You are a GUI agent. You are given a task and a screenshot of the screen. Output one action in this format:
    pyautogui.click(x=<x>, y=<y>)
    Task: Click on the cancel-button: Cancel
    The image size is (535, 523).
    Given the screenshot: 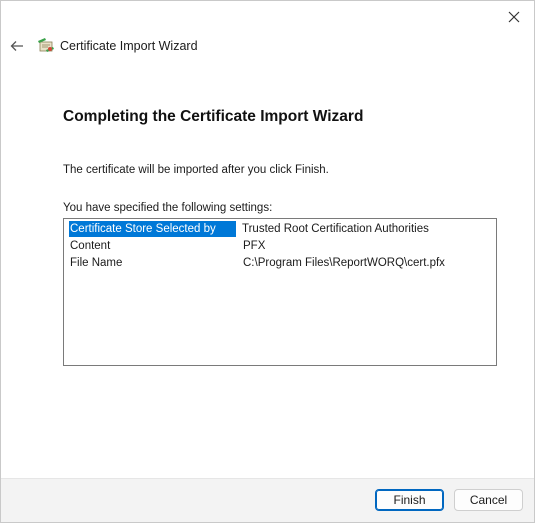 What is the action you would take?
    pyautogui.click(x=488, y=500)
    